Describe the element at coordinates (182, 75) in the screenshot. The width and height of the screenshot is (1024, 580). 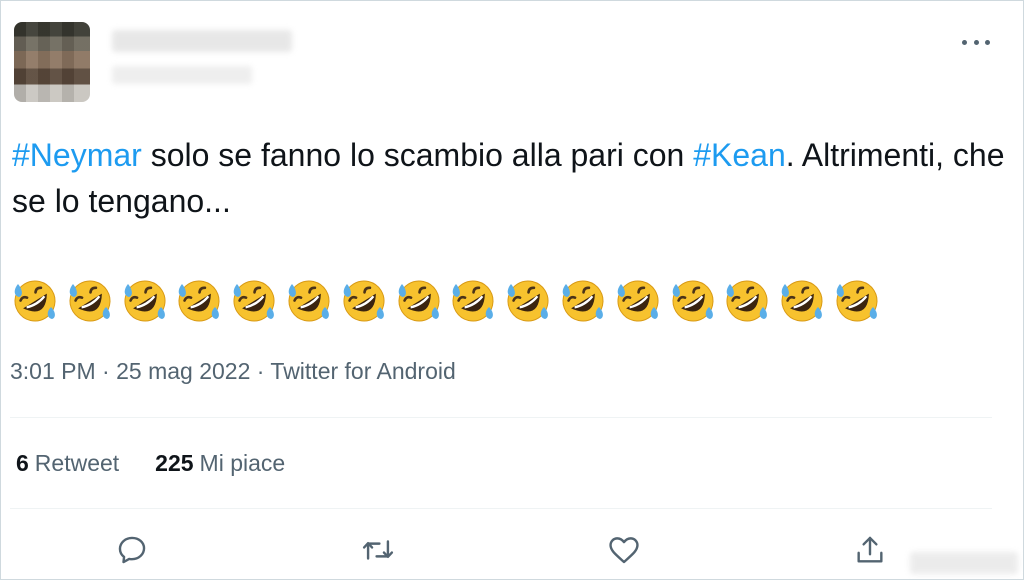
I see `author-handle-redacted` at that location.